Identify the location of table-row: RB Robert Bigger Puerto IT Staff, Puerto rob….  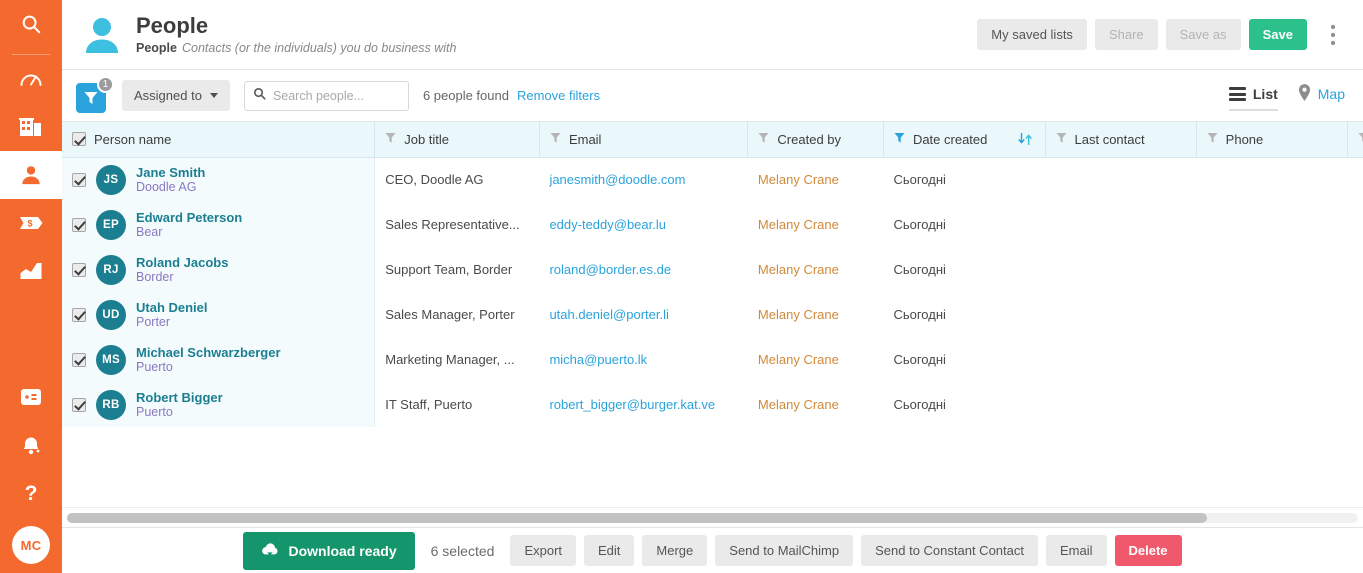
(712, 404).